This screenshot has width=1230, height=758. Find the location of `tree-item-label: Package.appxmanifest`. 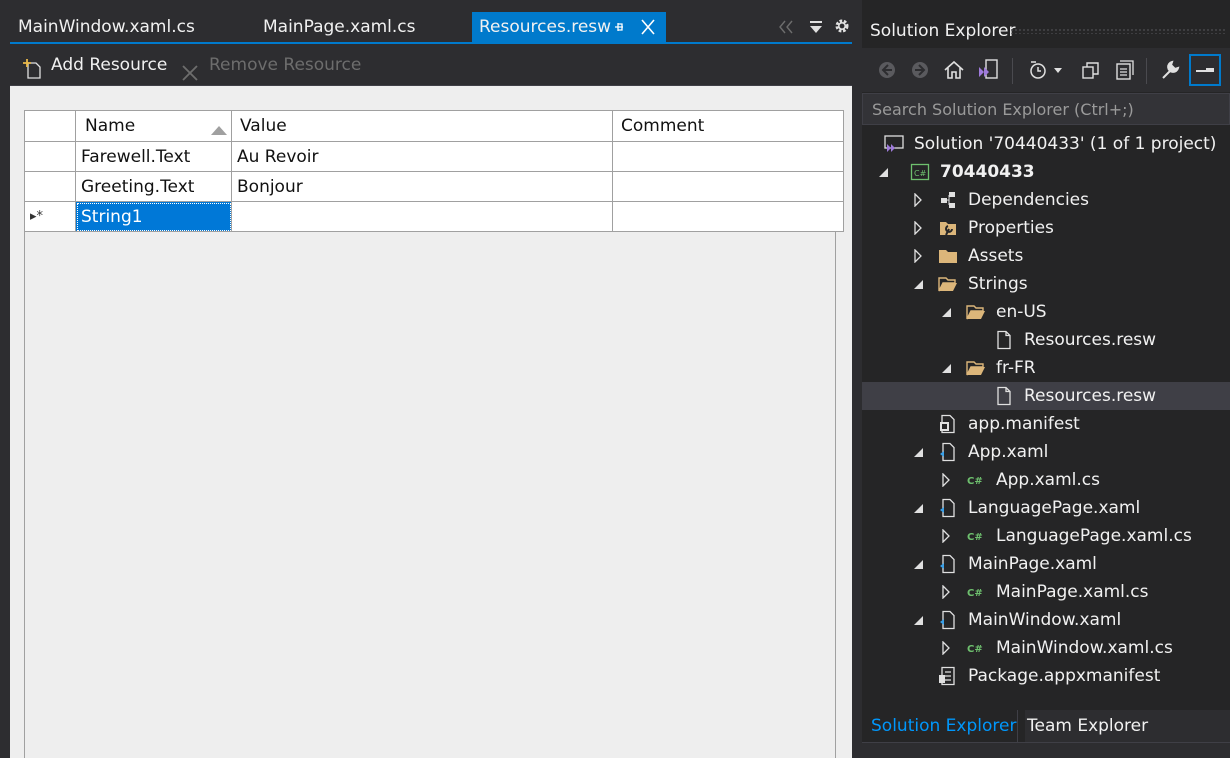

tree-item-label: Package.appxmanifest is located at coordinates (1064, 676).